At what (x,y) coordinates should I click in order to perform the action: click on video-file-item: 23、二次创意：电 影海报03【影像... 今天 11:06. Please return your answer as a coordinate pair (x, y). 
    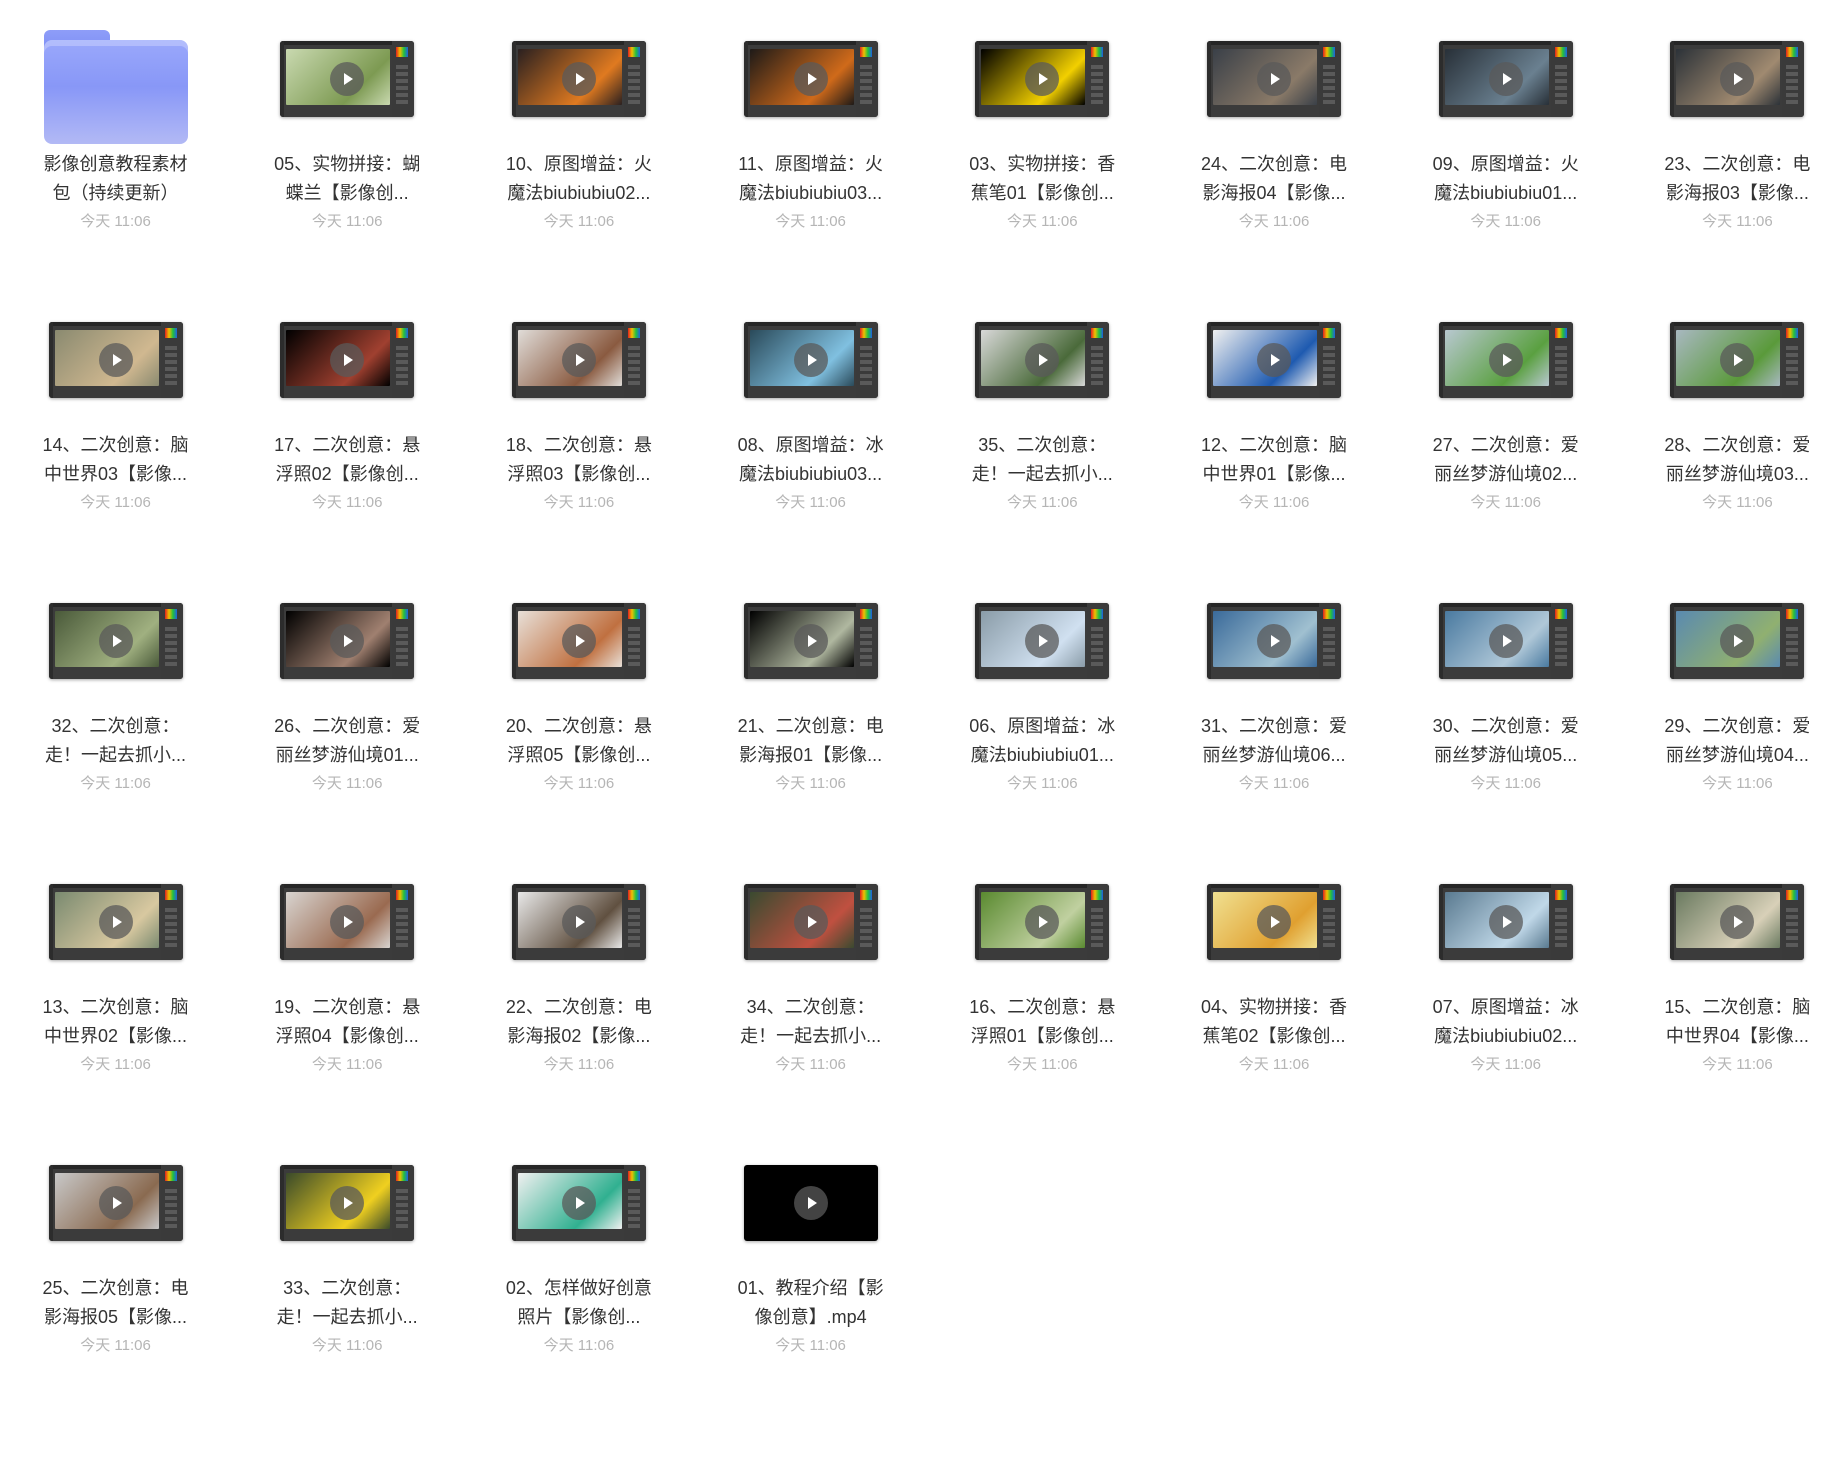
    Looking at the image, I should click on (1728, 135).